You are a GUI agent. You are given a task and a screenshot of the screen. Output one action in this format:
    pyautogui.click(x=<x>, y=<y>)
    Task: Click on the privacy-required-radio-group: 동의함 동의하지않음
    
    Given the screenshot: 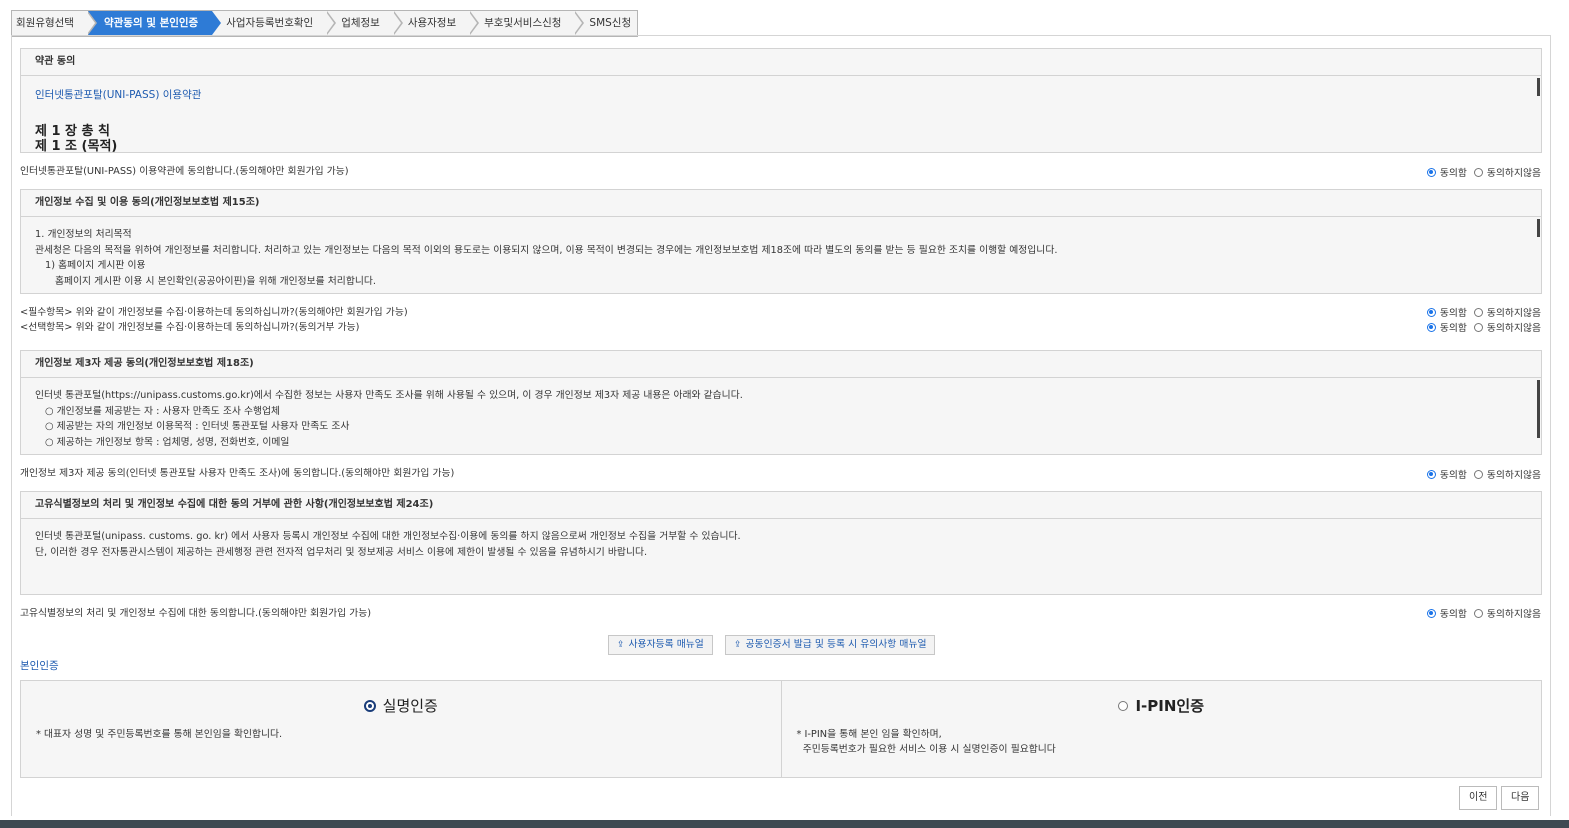 What is the action you would take?
    pyautogui.click(x=1480, y=312)
    